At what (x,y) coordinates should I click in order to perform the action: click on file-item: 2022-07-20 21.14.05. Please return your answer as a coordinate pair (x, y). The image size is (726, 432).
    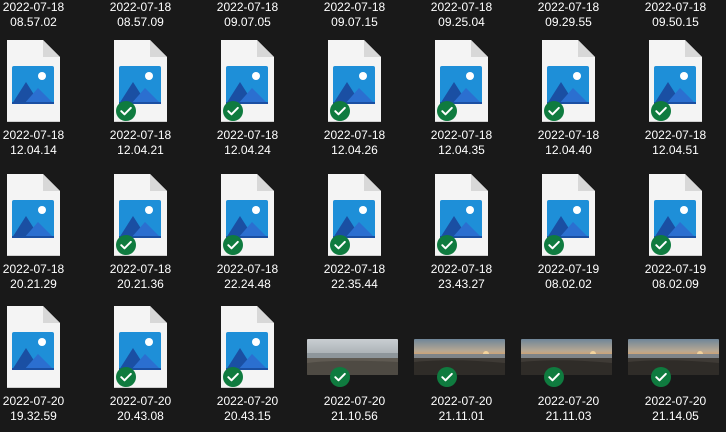
    Looking at the image, I should click on (674, 365).